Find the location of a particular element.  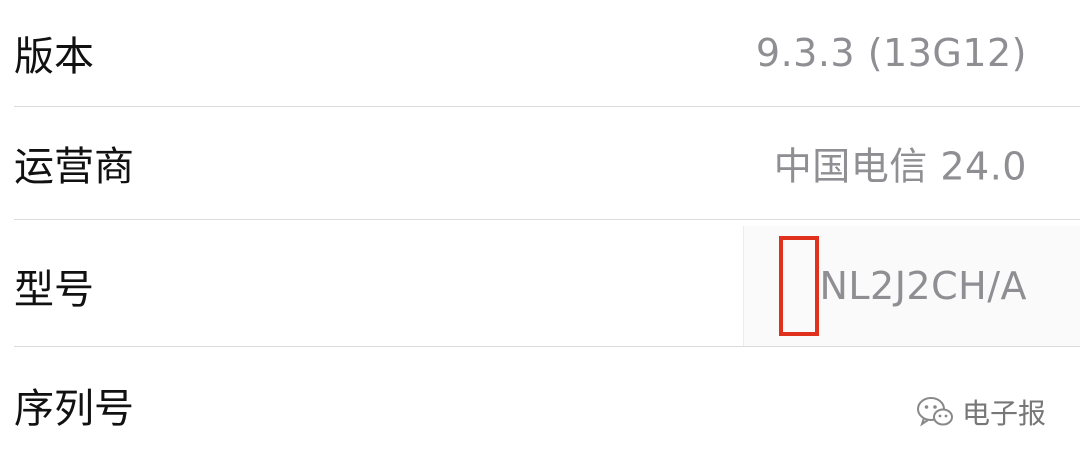

row-label-version: 版本 is located at coordinates (54, 57).